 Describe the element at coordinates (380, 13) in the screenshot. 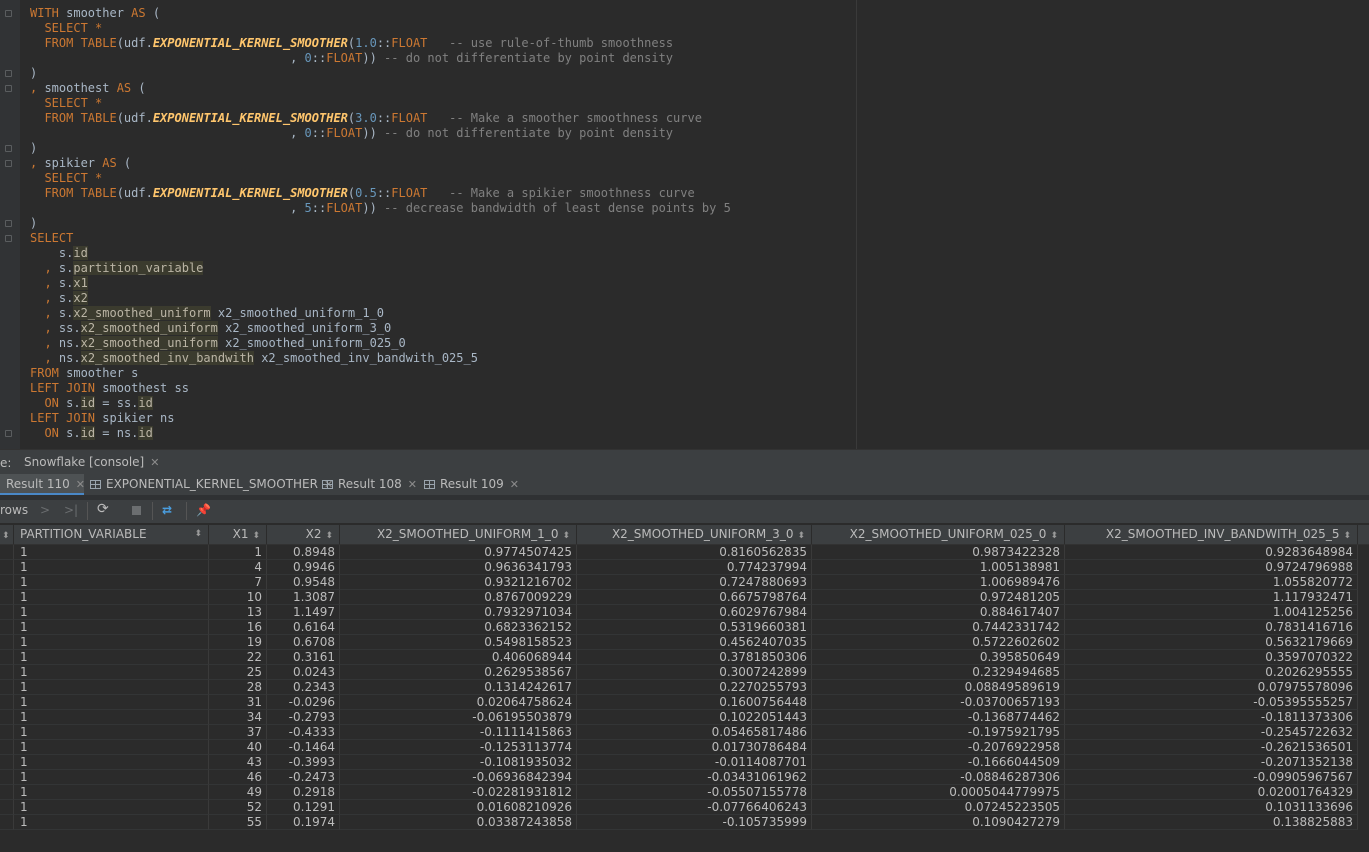

I see `code-line: WITH smoother AS (` at that location.